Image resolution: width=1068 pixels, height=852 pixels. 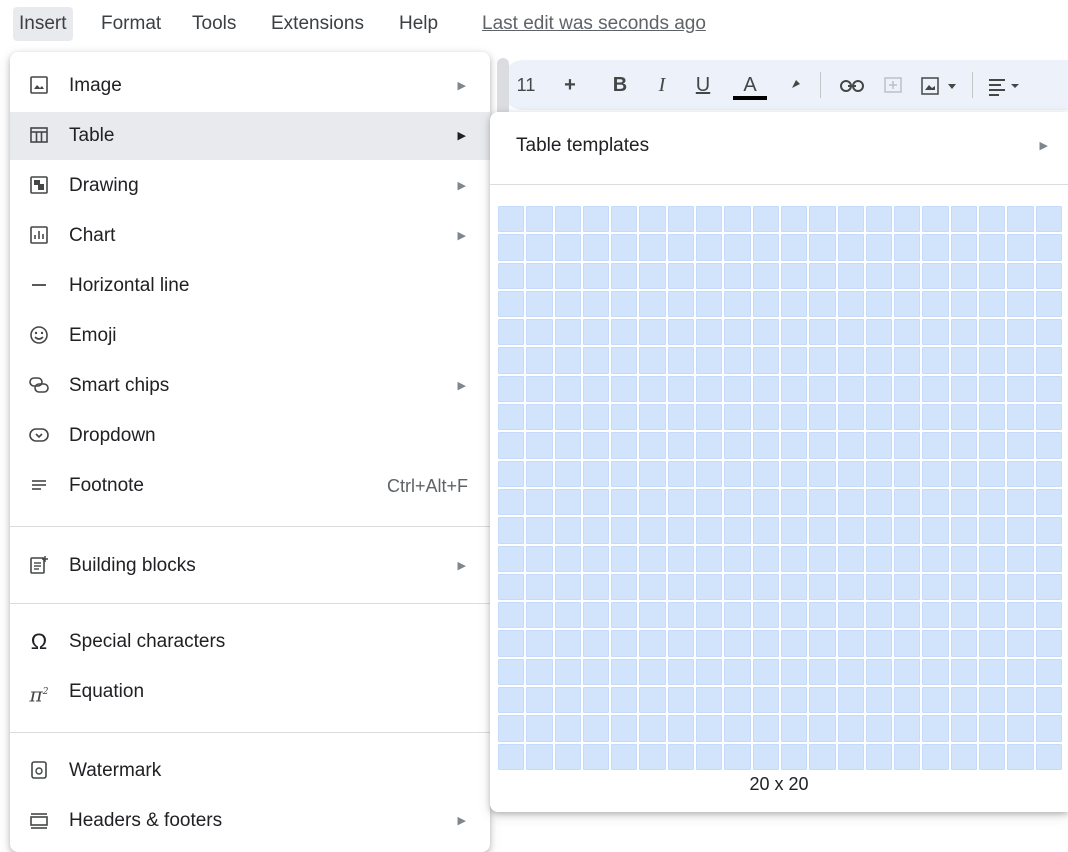 I want to click on table-templates-item: Table templates, so click(x=582, y=146).